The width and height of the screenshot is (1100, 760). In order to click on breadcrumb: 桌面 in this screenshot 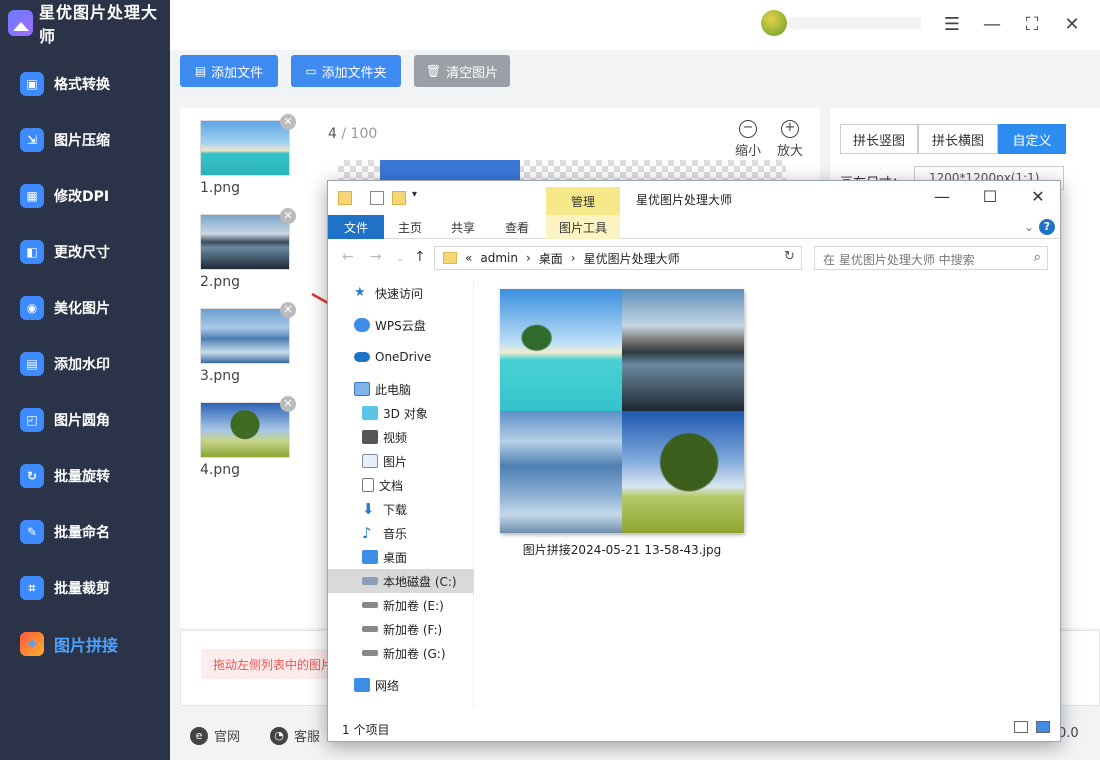, I will do `click(551, 258)`.